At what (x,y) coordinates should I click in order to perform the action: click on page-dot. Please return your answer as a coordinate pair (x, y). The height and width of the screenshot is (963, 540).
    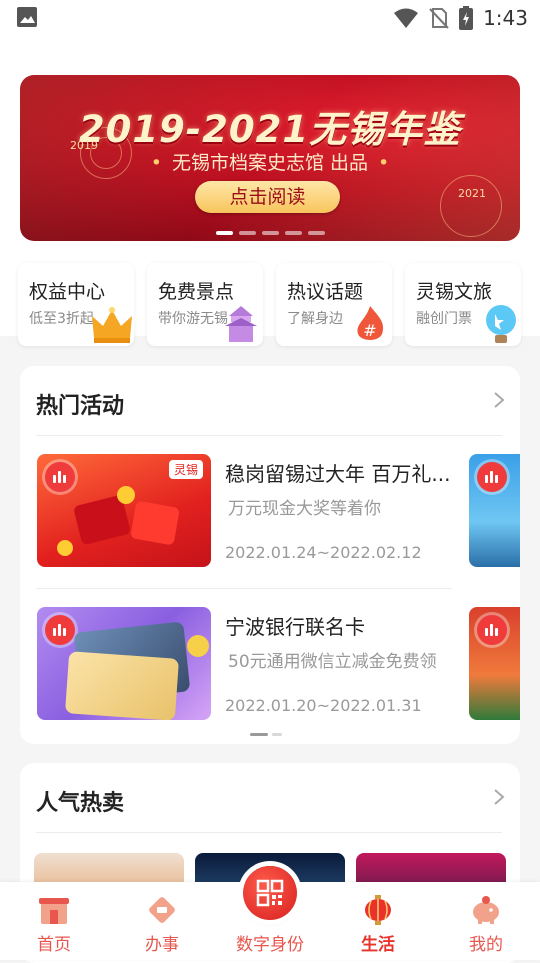
    Looking at the image, I should click on (277, 734).